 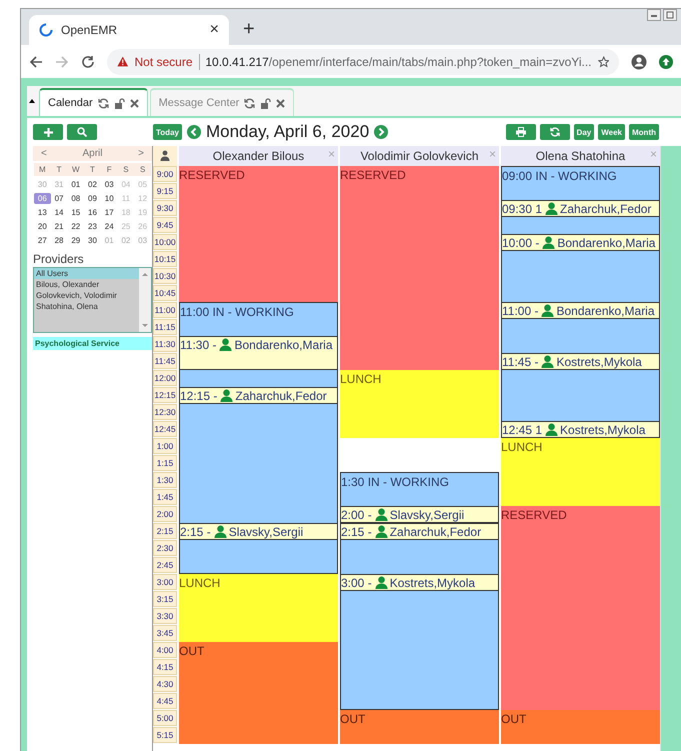 What do you see at coordinates (165, 684) in the screenshot?
I see `time-slot: 4:30` at bounding box center [165, 684].